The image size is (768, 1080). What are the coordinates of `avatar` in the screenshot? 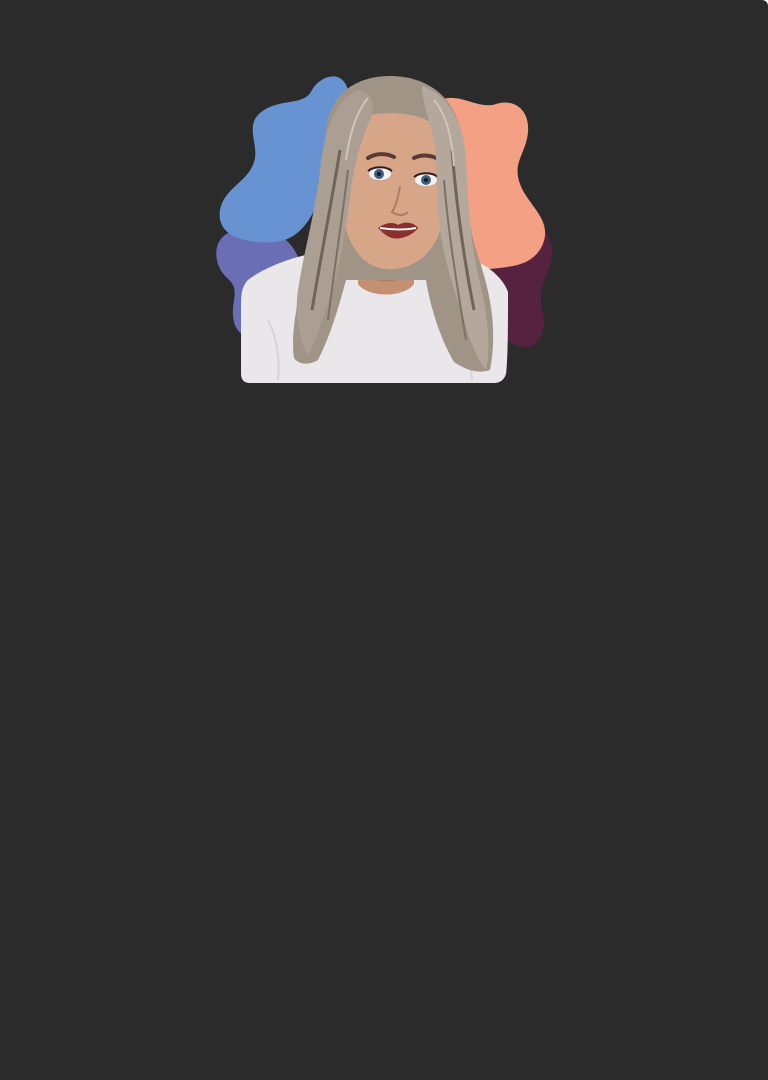 It's located at (384, 230).